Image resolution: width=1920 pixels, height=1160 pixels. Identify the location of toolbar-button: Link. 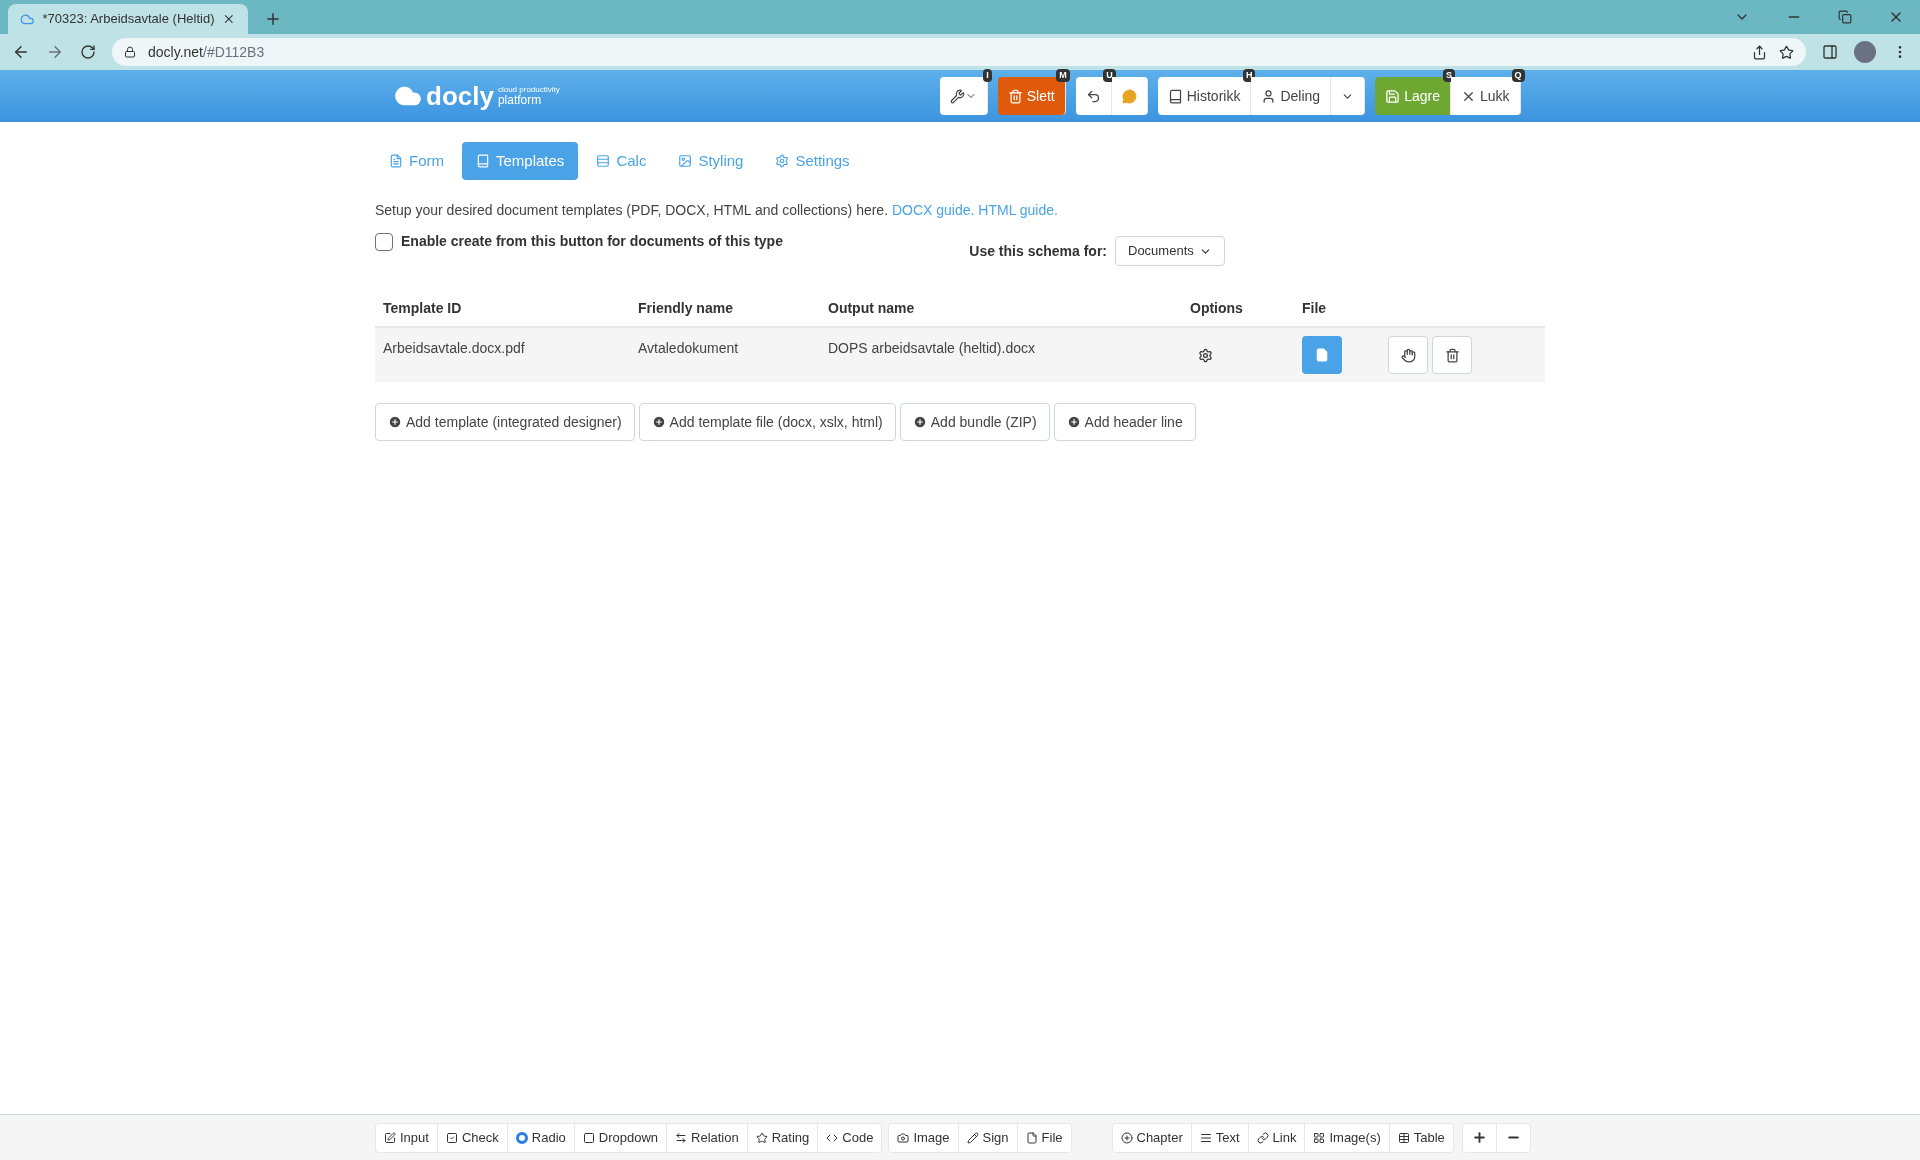
(1276, 1137).